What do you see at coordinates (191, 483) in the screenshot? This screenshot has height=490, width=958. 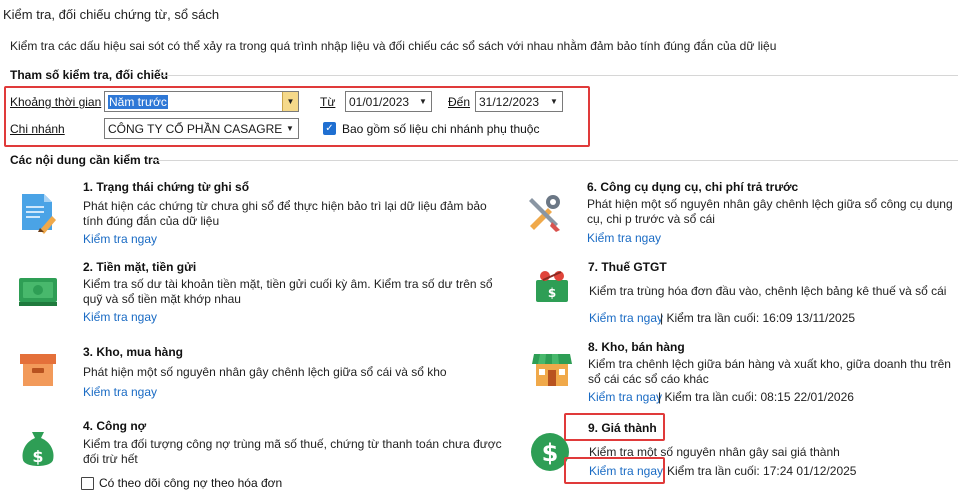 I see `debt-by-invoice-label: Có theo dõi công nợ theo hóa đơn` at bounding box center [191, 483].